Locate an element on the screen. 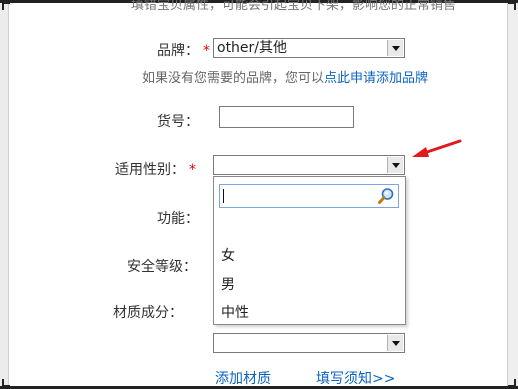 The height and width of the screenshot is (389, 518). right-border is located at coordinates (512, 194).